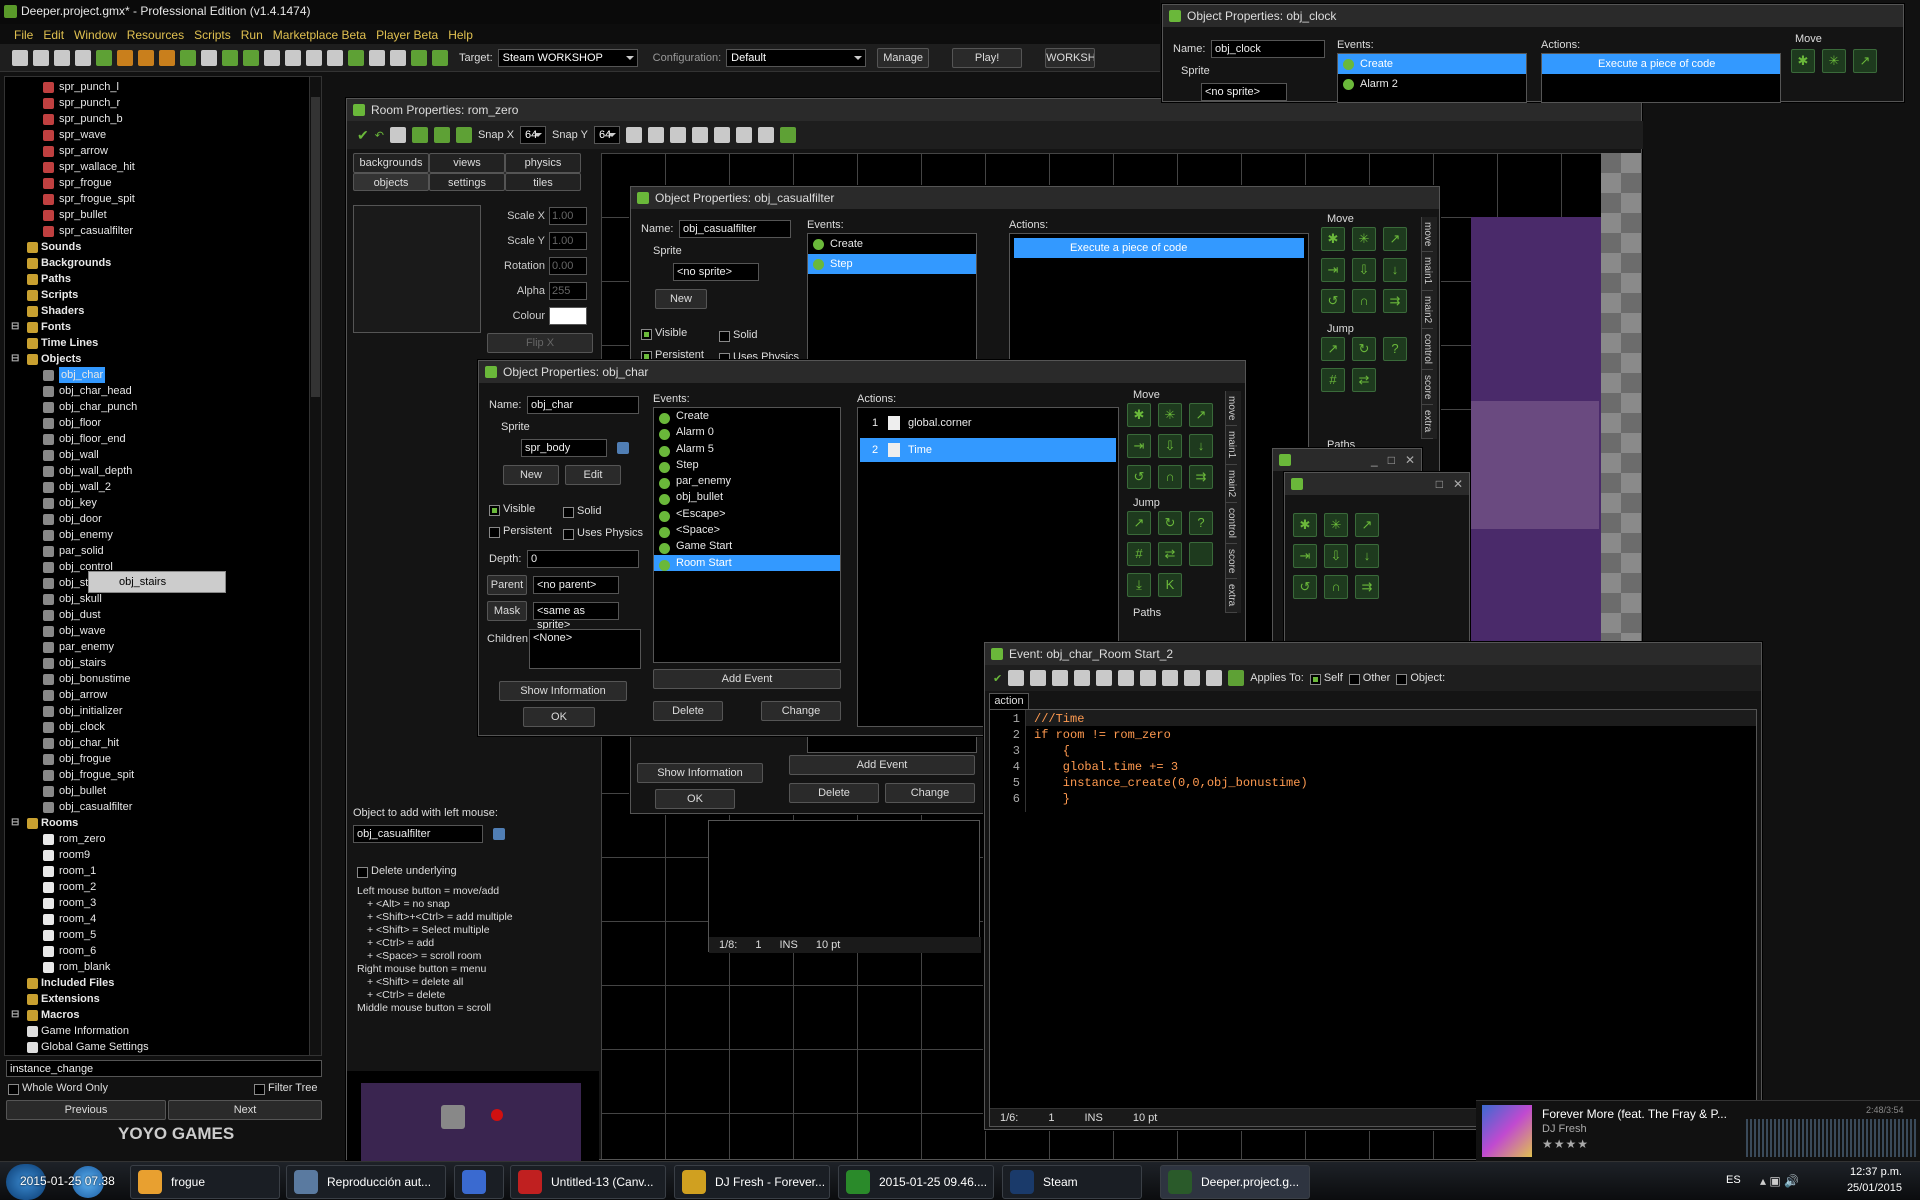  Describe the element at coordinates (606, 135) in the screenshot. I see `snapy-input: 64` at that location.